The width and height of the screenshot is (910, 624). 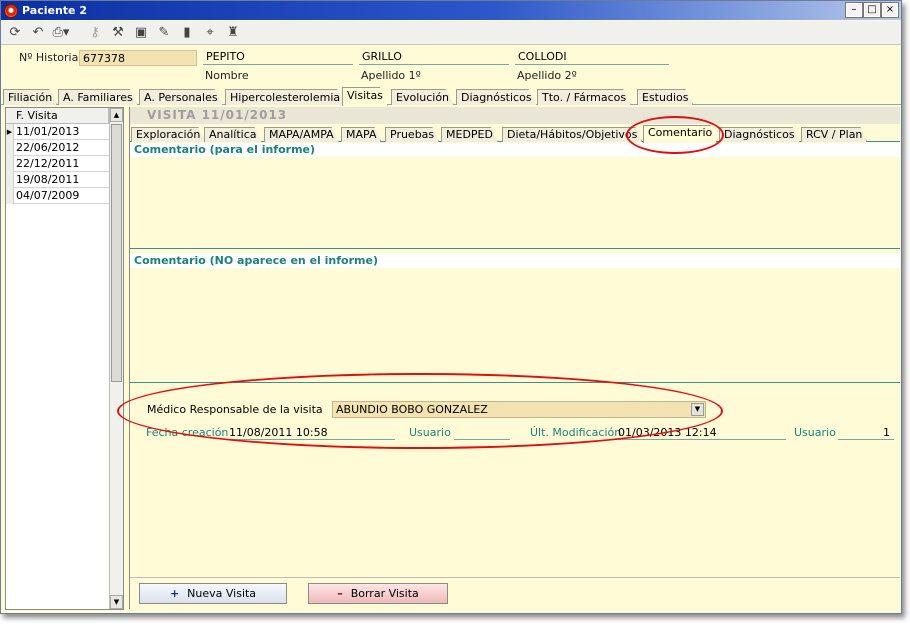 What do you see at coordinates (210, 33) in the screenshot?
I see `chart-icon: ⌖` at bounding box center [210, 33].